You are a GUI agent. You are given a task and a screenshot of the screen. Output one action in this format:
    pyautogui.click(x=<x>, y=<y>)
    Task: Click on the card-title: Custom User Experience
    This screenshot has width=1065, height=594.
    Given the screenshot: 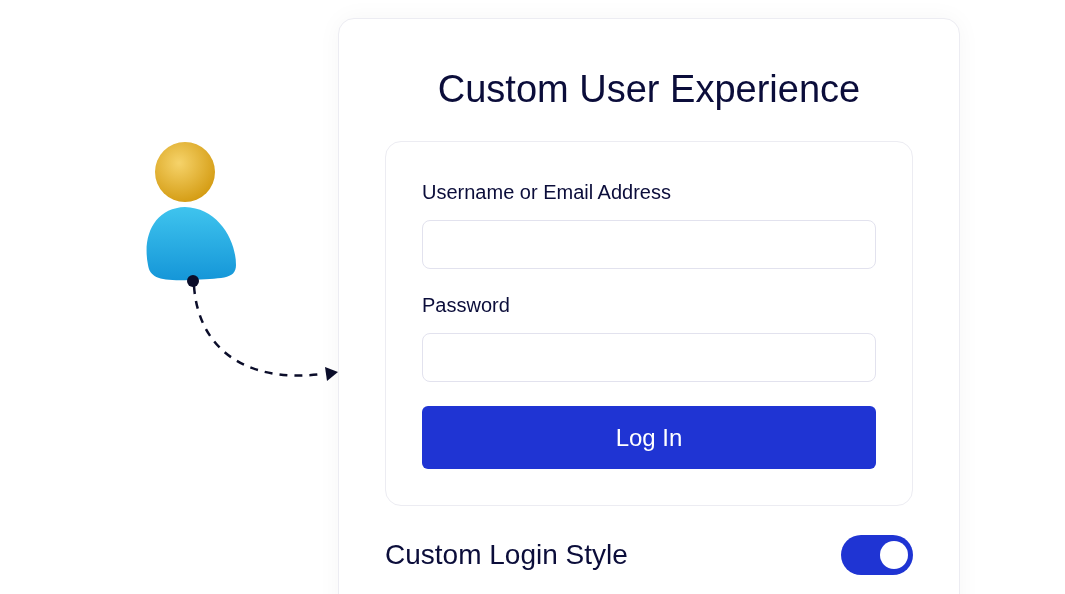 What is the action you would take?
    pyautogui.click(x=649, y=89)
    